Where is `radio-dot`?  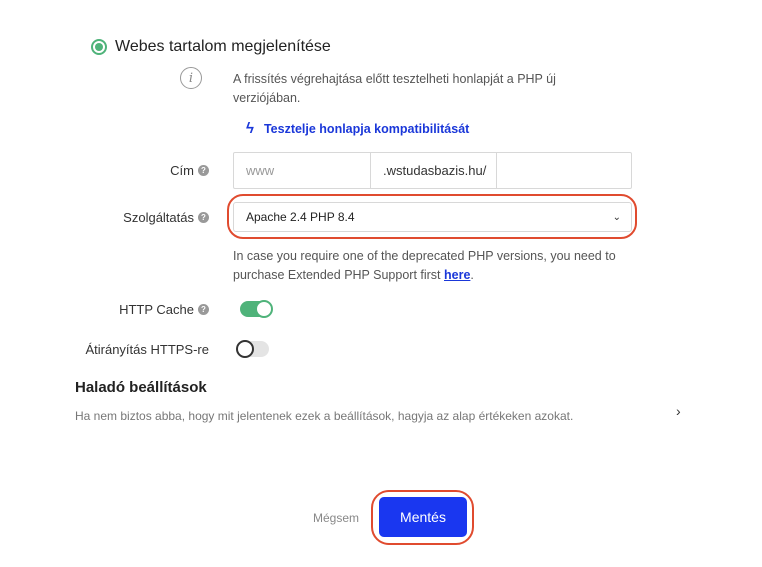
radio-dot is located at coordinates (99, 47).